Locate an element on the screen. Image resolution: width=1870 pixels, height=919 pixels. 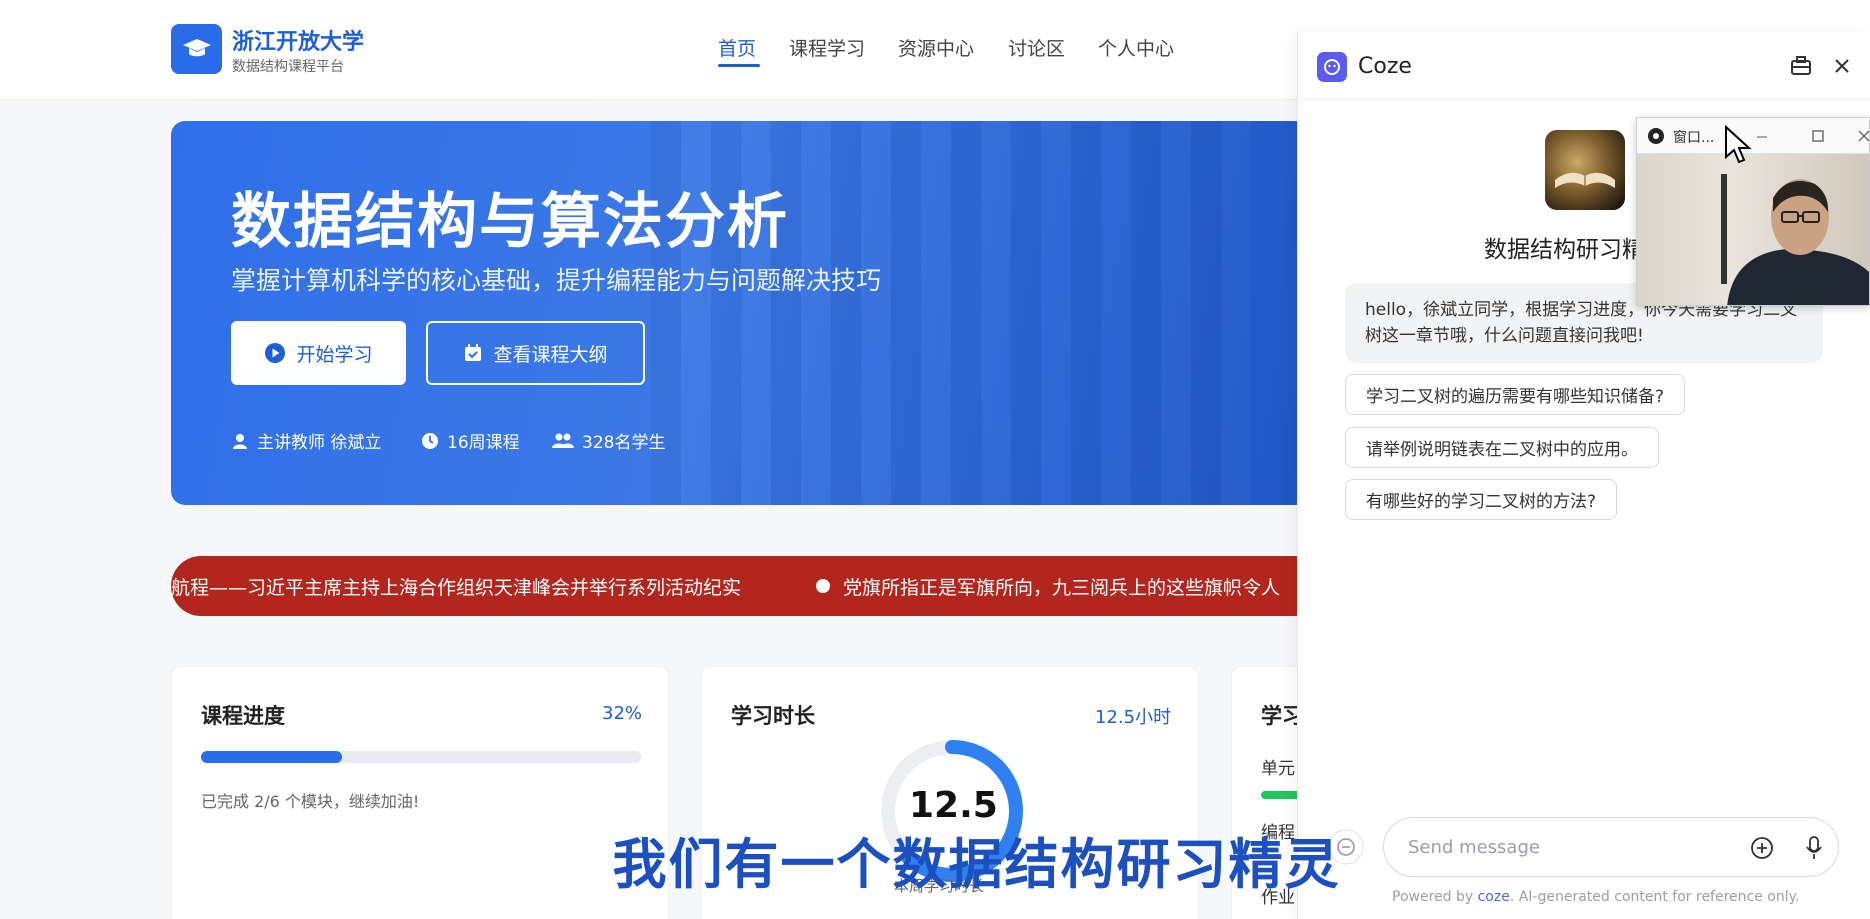
start-learning-label: 开始学习 is located at coordinates (334, 354).